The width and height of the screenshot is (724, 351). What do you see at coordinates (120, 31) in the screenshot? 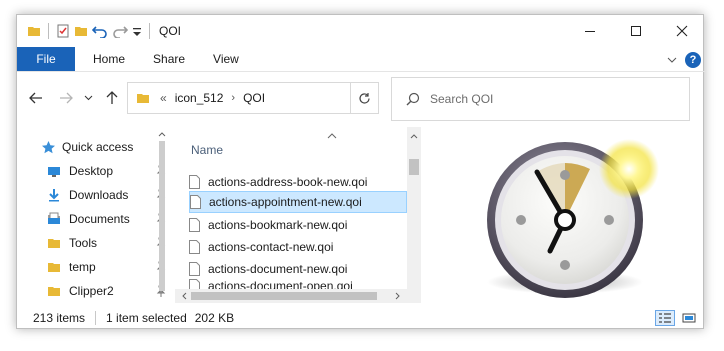
I see `redo-icon` at bounding box center [120, 31].